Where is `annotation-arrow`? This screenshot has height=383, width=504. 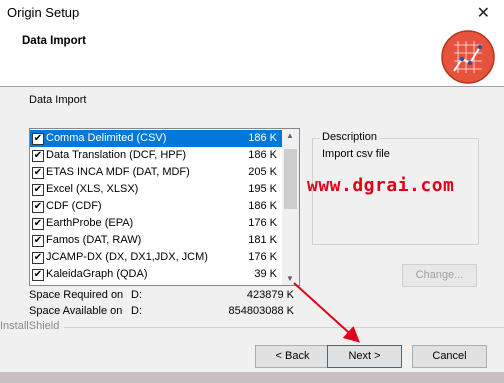 annotation-arrow is located at coordinates (326, 312).